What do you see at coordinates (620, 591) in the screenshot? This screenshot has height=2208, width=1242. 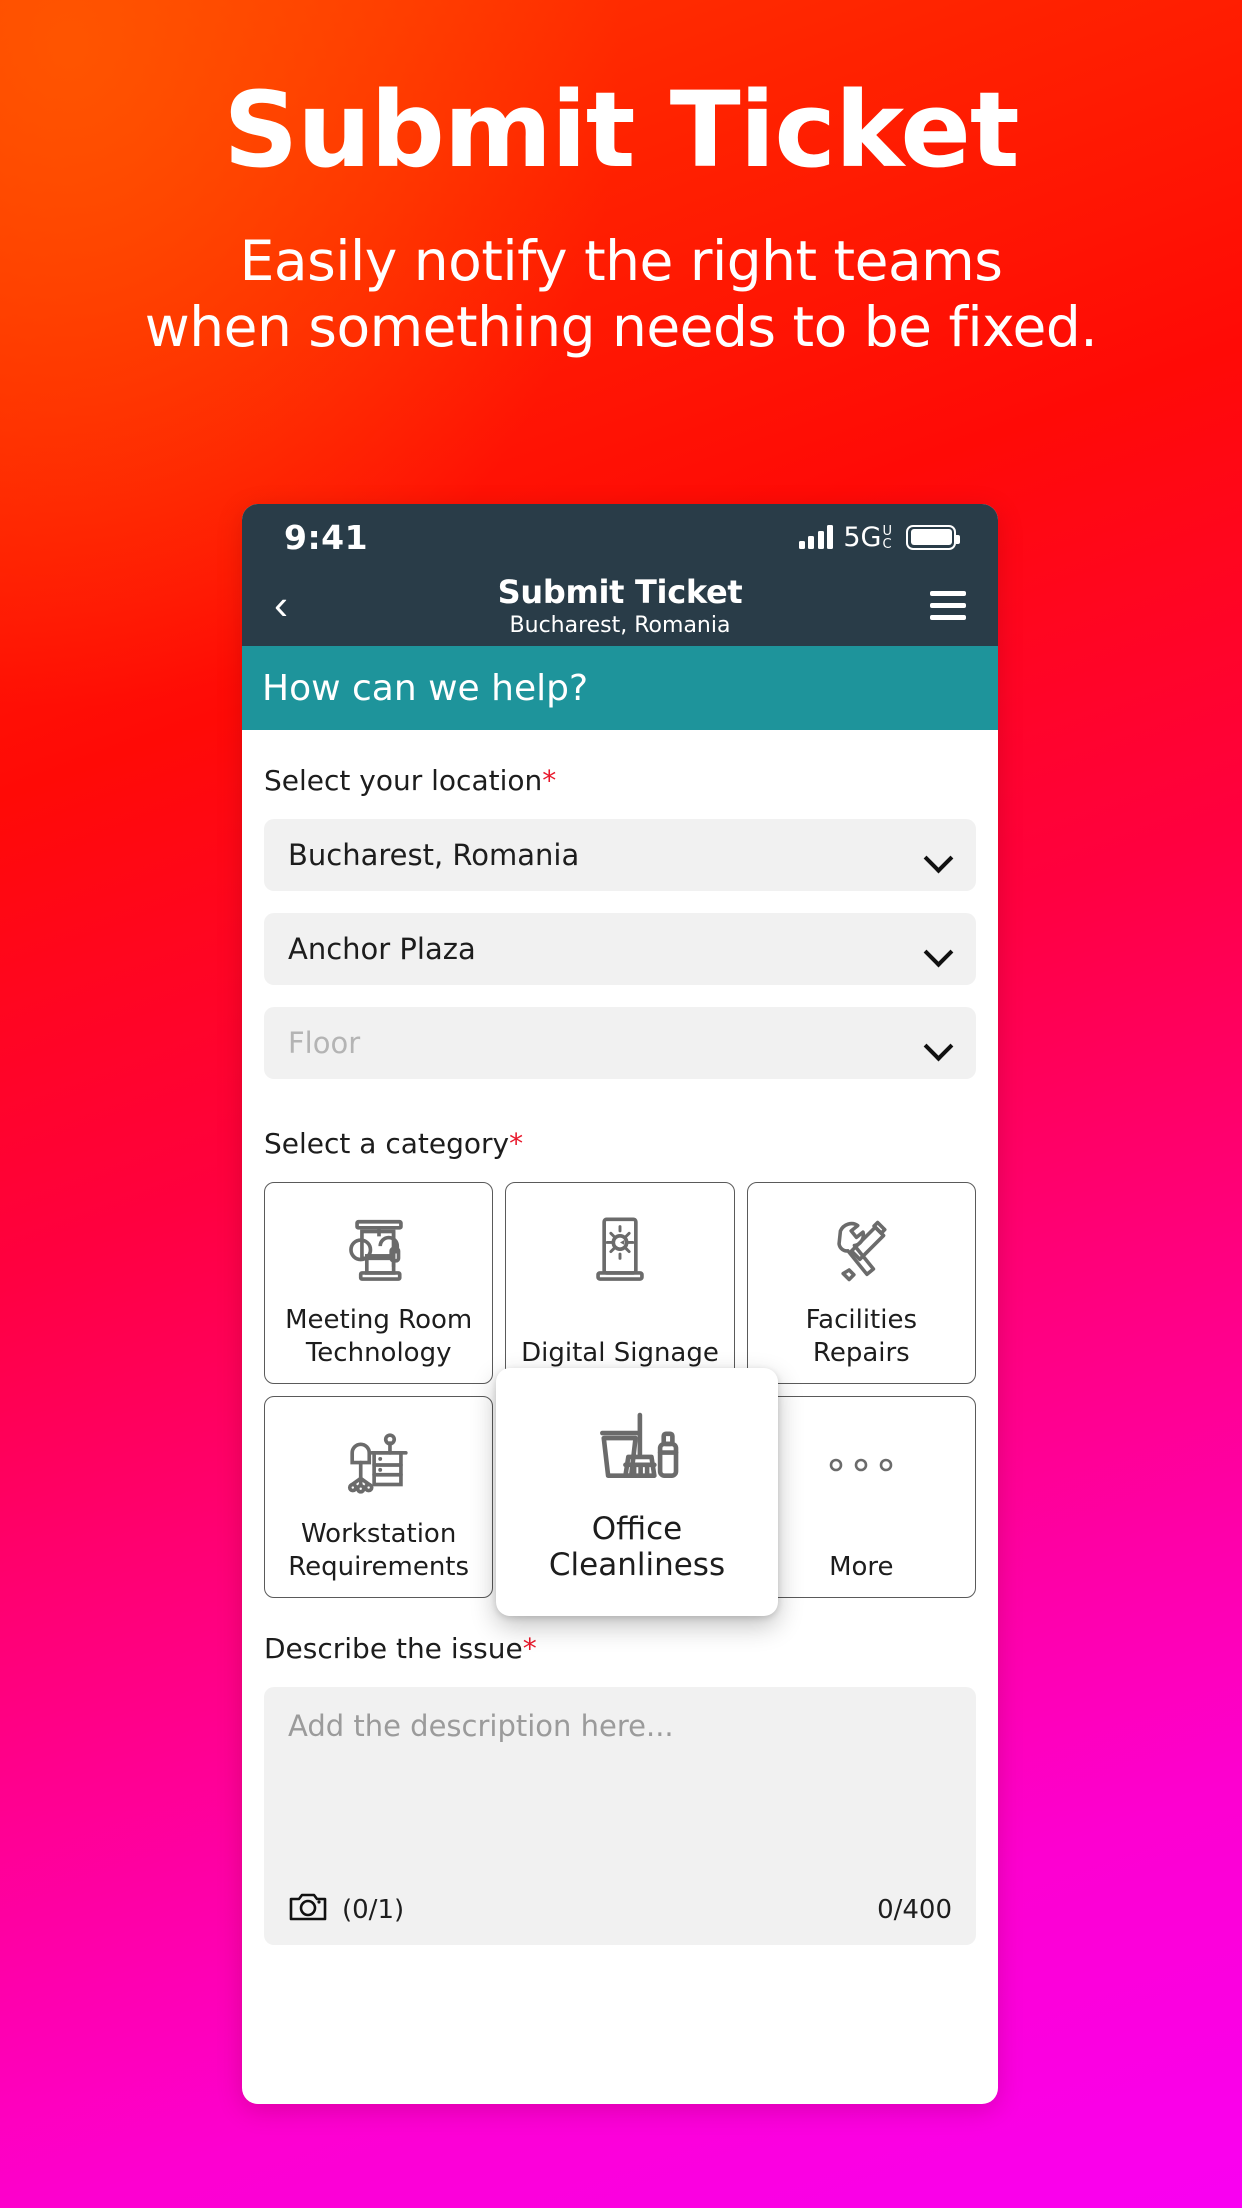 I see `page-title: Submit Ticket` at bounding box center [620, 591].